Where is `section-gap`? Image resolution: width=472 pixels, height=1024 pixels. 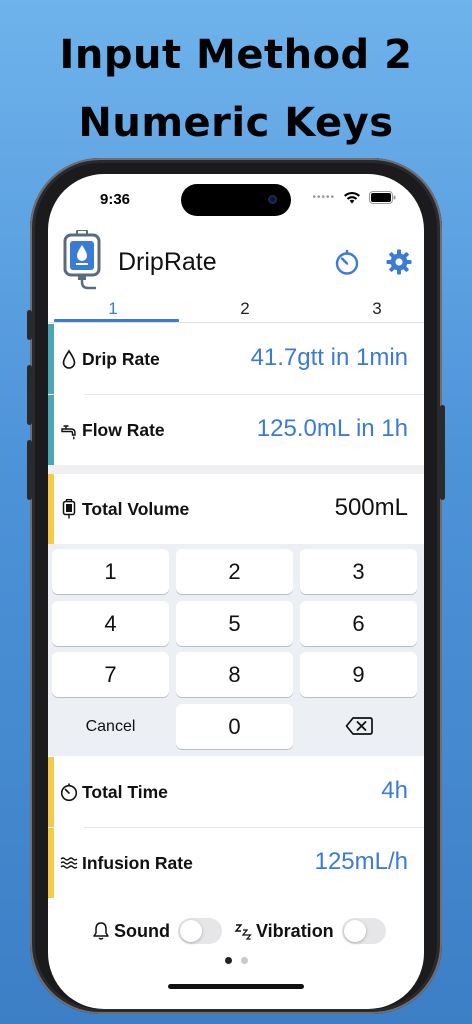
section-gap is located at coordinates (236, 469).